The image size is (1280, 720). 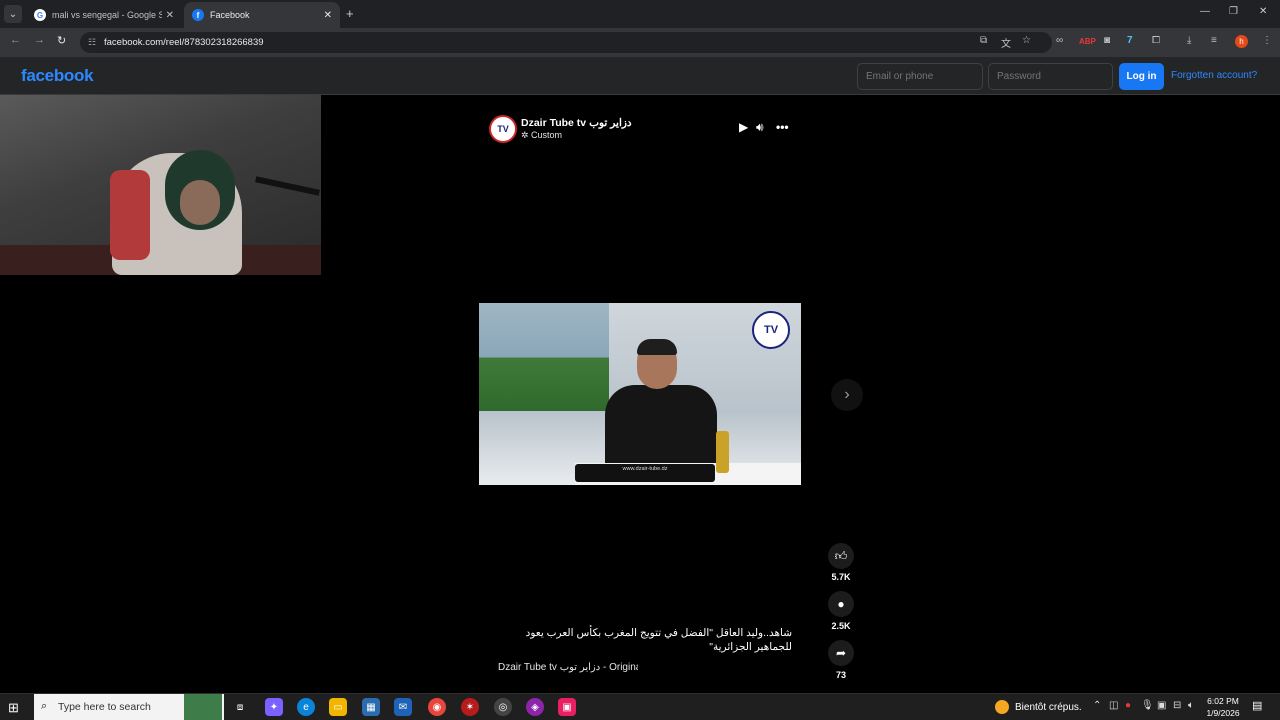 I want to click on comment-count: 2.5K, so click(x=841, y=626).